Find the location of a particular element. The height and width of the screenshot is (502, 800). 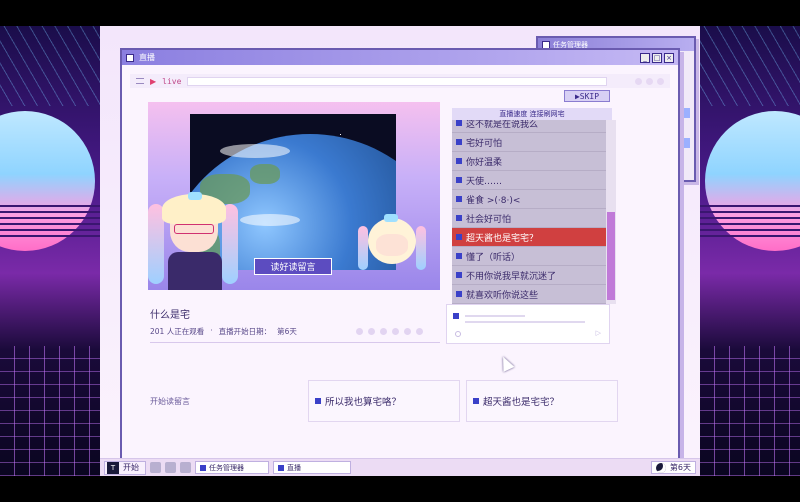

taskbar-task-manager: 任务管理器 is located at coordinates (232, 467).